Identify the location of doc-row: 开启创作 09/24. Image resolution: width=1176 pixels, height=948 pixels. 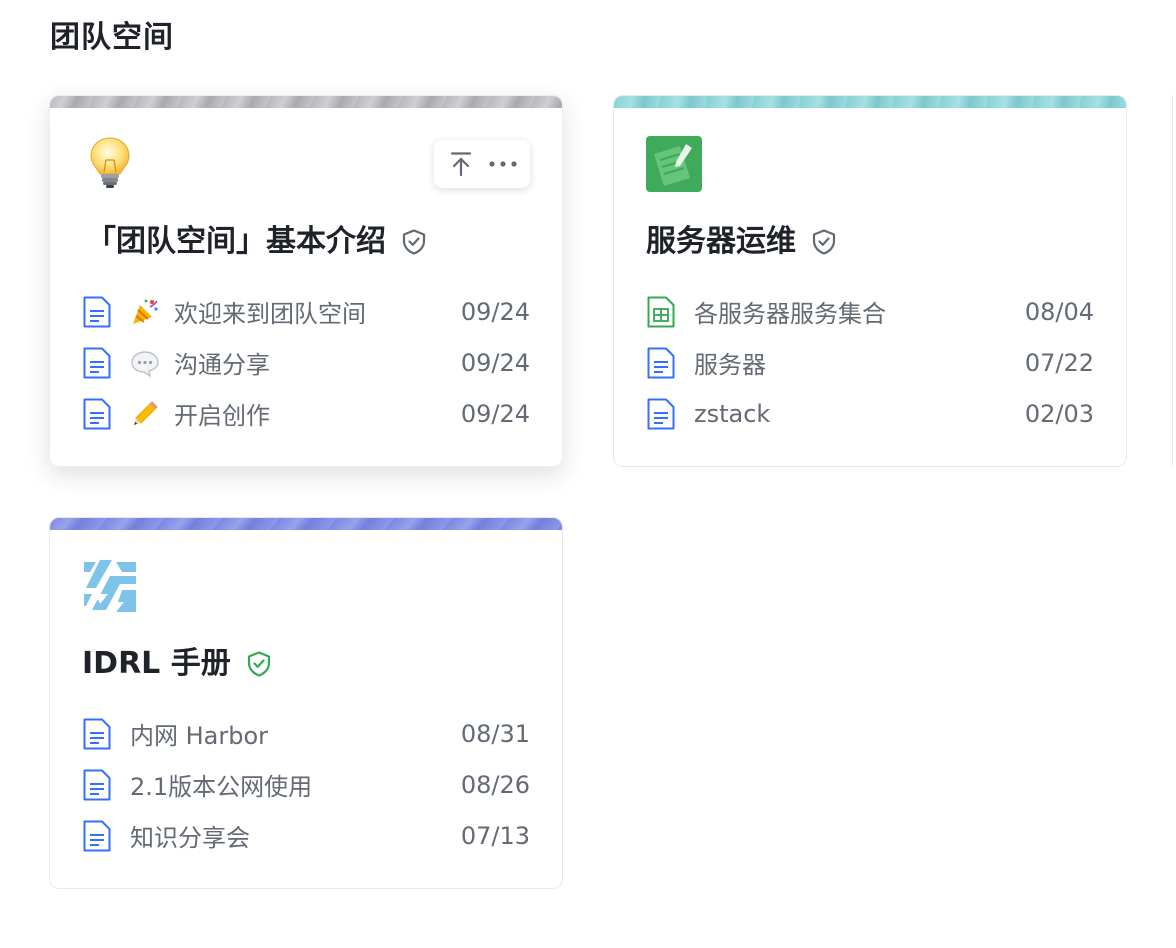
(306, 413).